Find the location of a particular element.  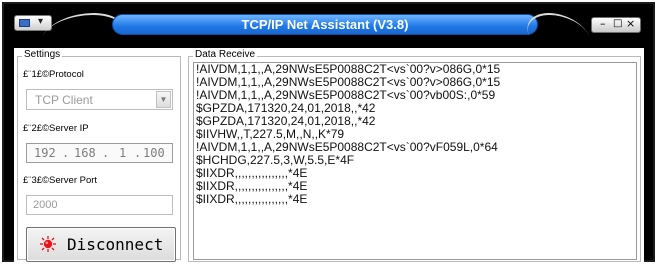

maximize-icon: □ is located at coordinates (617, 23).